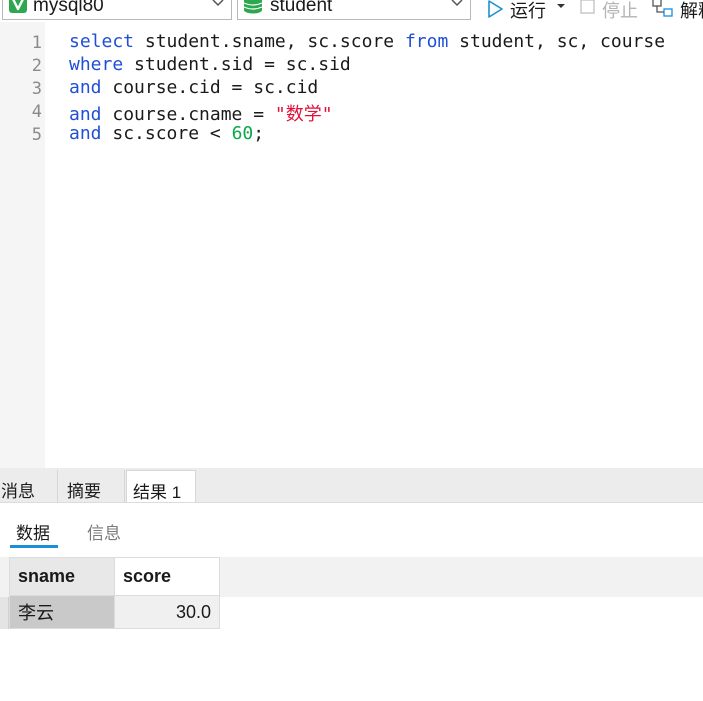  Describe the element at coordinates (62, 576) in the screenshot. I see `column-header-sname: sname` at that location.